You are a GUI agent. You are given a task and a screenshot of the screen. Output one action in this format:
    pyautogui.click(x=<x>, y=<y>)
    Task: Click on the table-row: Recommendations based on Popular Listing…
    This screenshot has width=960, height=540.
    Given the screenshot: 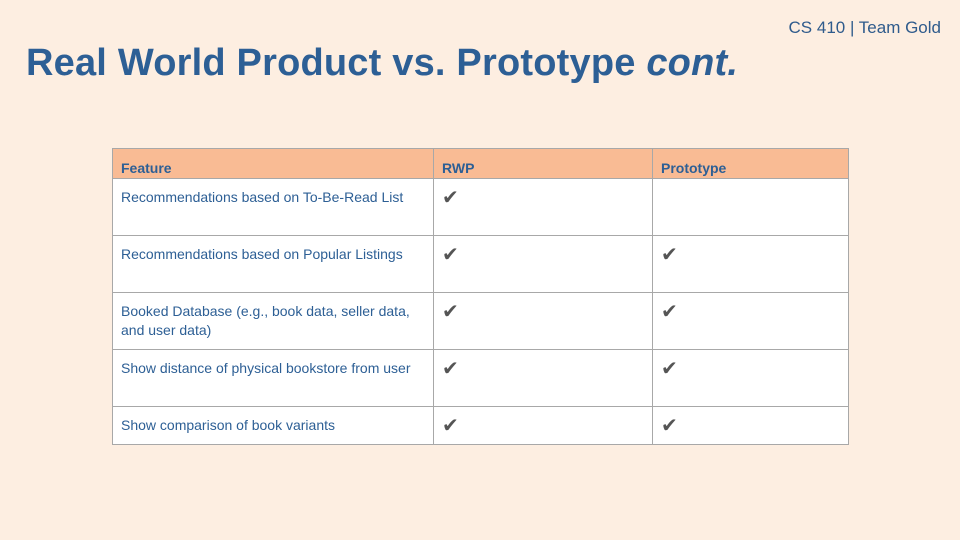 What is the action you would take?
    pyautogui.click(x=480, y=264)
    